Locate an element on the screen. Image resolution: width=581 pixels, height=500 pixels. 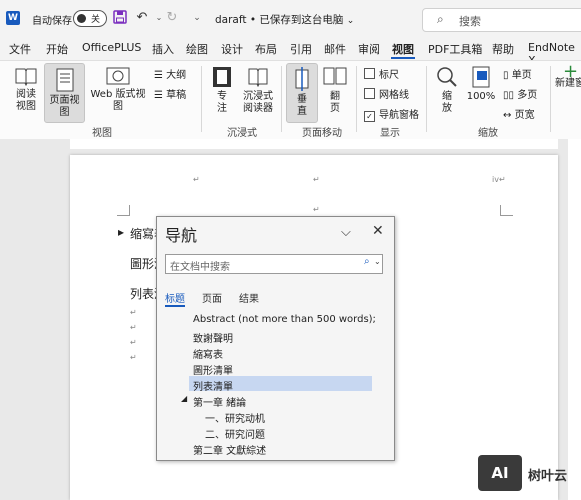
tab-view: 视图 is located at coordinates (403, 49).